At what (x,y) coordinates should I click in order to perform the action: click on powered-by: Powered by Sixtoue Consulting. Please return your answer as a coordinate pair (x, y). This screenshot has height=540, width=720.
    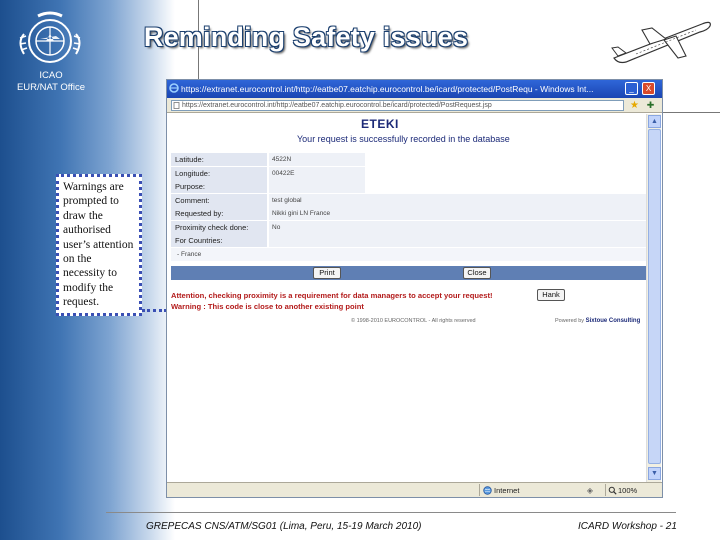
    Looking at the image, I should click on (597, 321).